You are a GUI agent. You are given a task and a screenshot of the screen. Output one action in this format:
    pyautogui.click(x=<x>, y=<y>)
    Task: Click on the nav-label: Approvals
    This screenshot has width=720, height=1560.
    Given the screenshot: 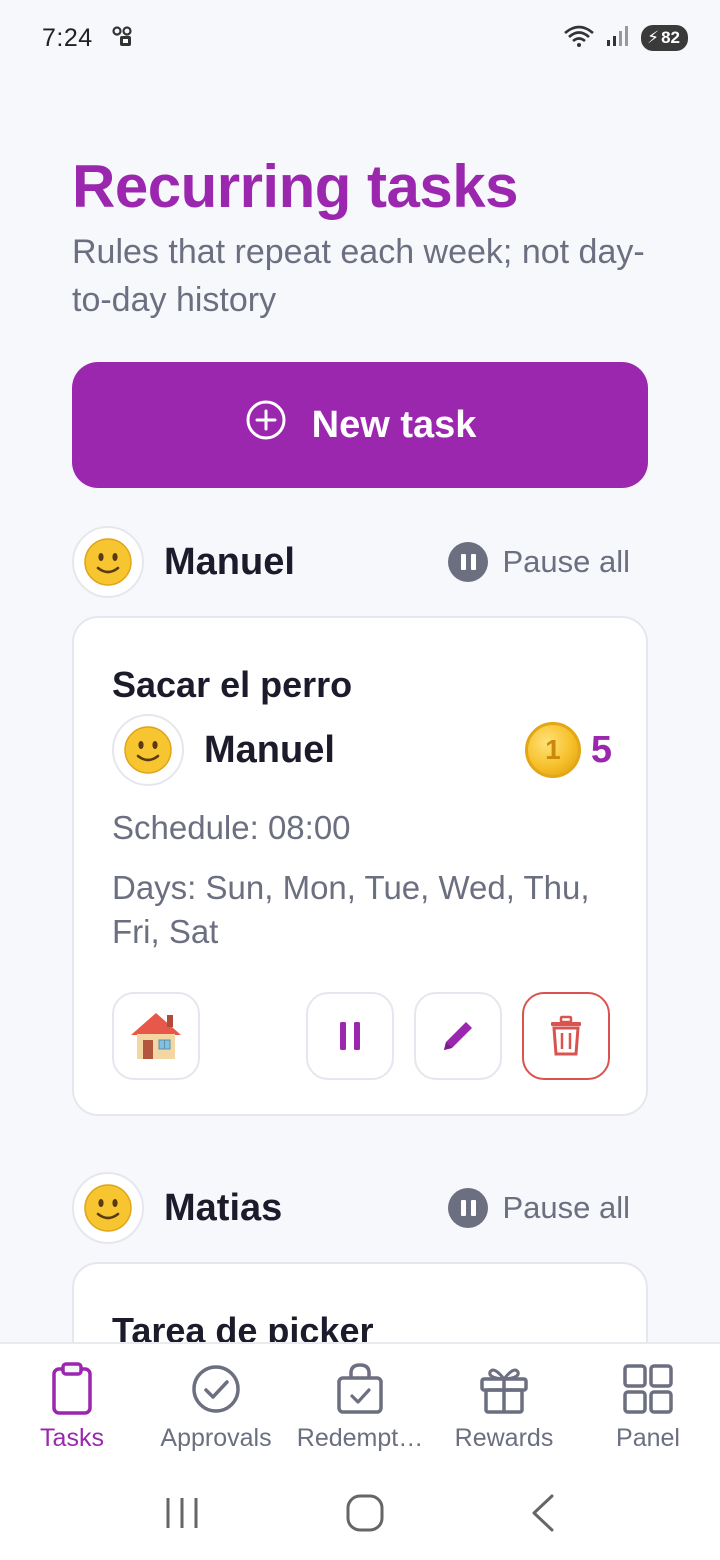 What is the action you would take?
    pyautogui.click(x=216, y=1438)
    